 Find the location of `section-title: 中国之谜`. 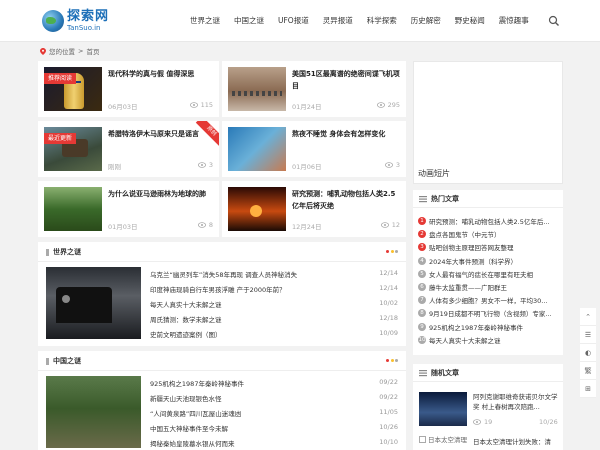

section-title: 中国之谜 is located at coordinates (67, 361).